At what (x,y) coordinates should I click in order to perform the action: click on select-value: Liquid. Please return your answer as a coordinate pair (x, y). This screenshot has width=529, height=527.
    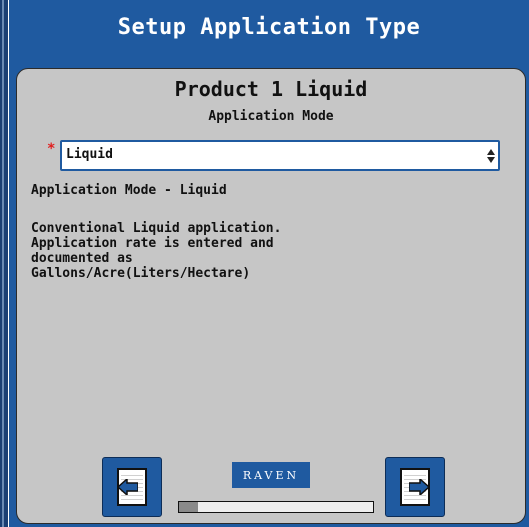
    Looking at the image, I should click on (89, 154).